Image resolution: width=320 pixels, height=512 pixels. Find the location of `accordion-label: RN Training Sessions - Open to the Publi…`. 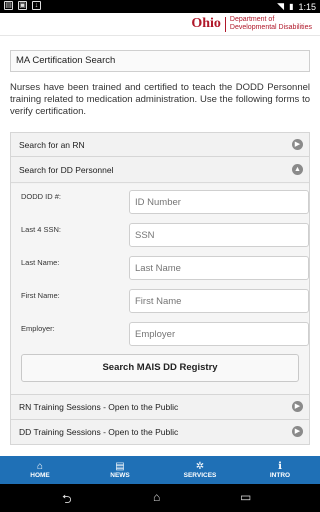

accordion-label: RN Training Sessions - Open to the Publi… is located at coordinates (99, 407).